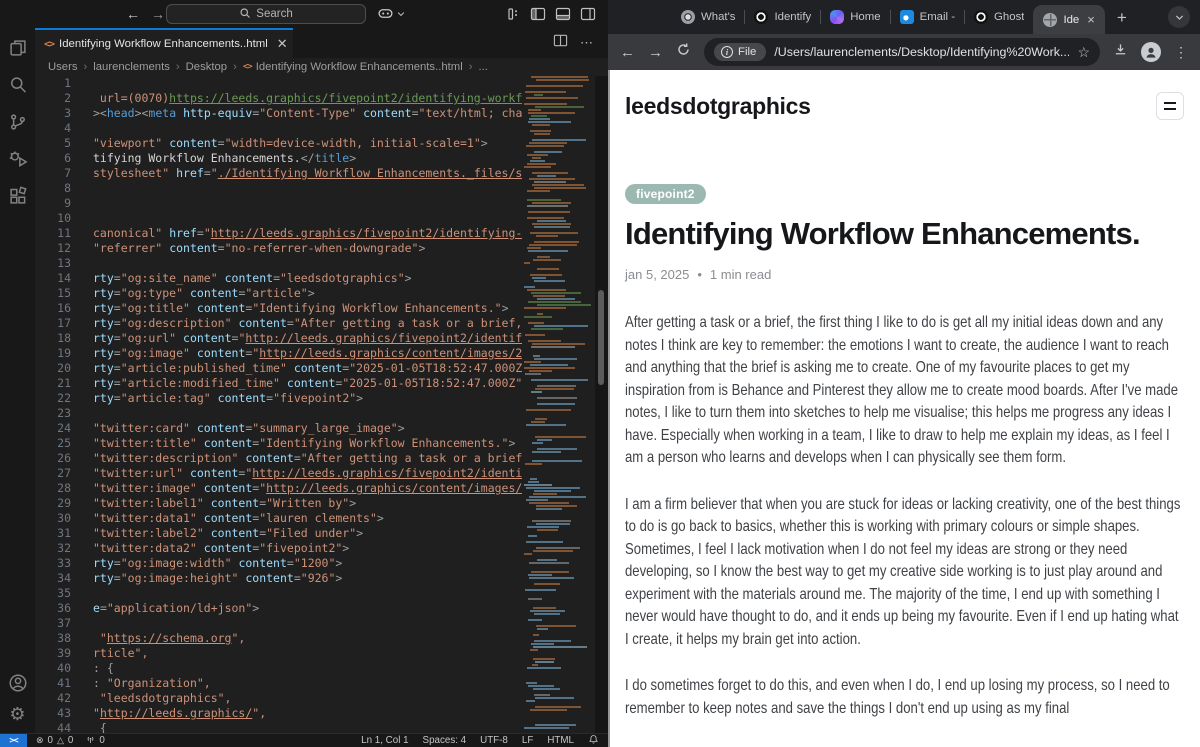  What do you see at coordinates (64, 713) in the screenshot?
I see `line-number: 43` at bounding box center [64, 713].